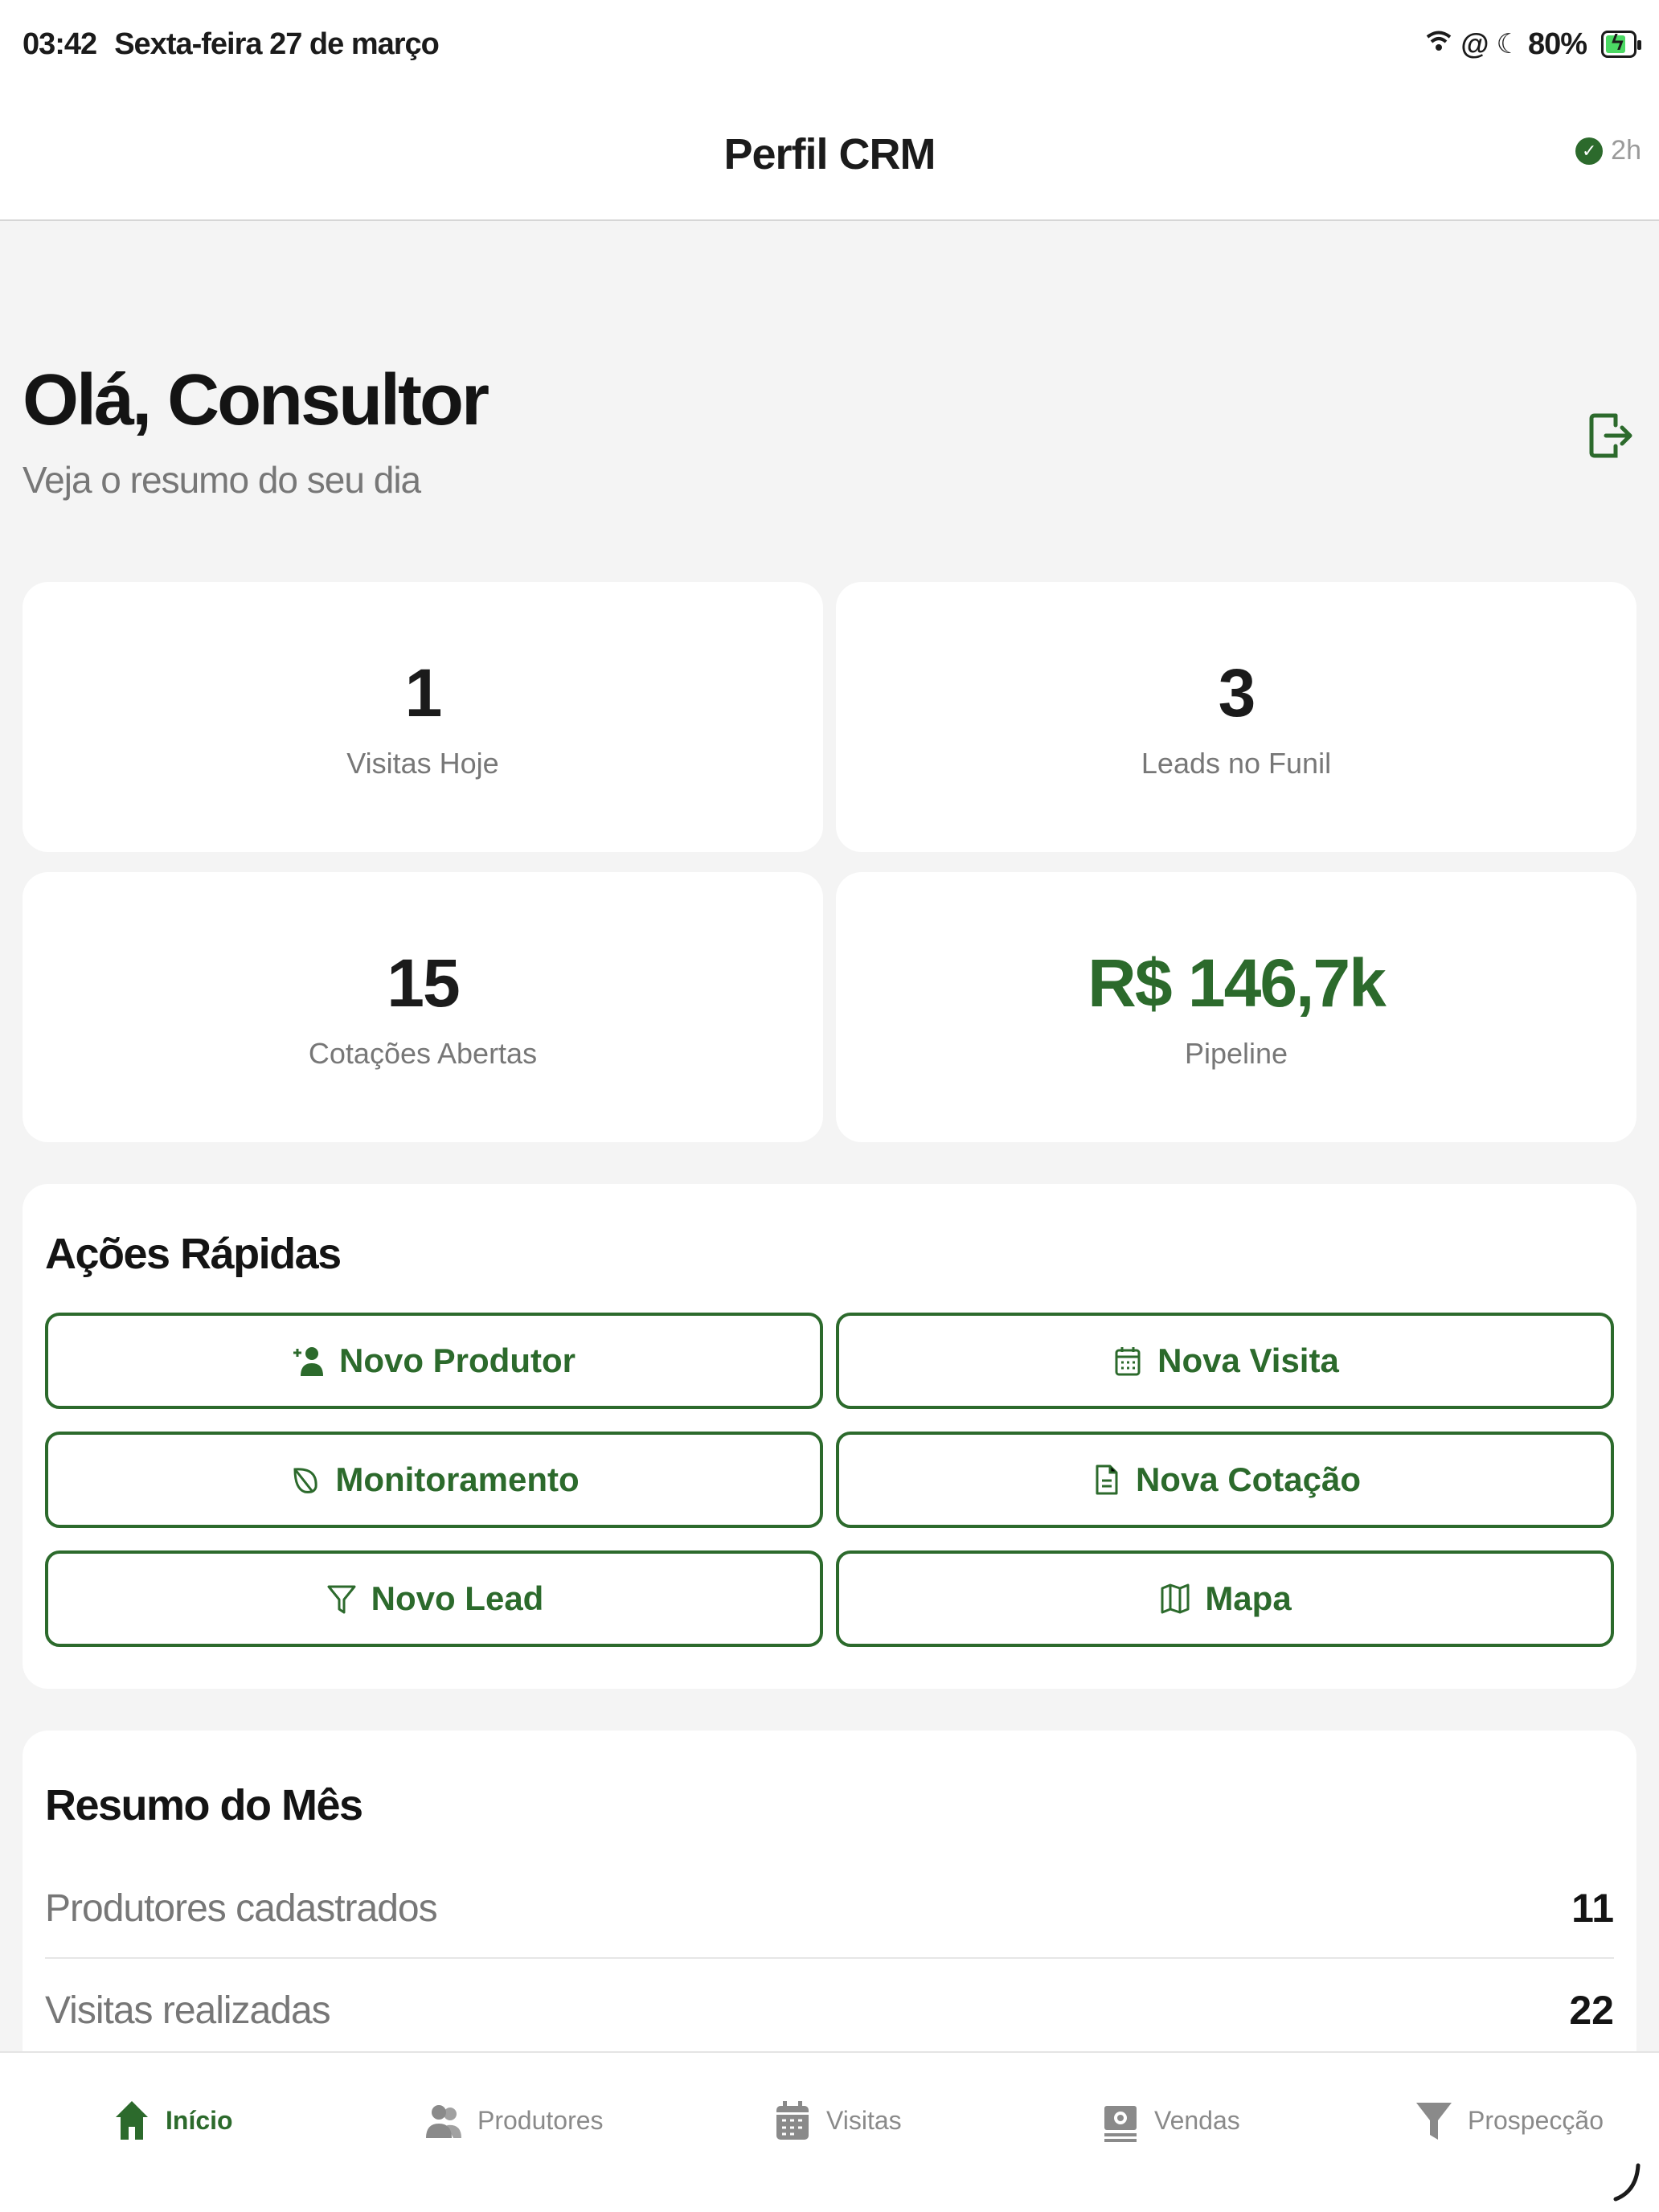 This screenshot has width=1659, height=2212. I want to click on filter-icon, so click(341, 1599).